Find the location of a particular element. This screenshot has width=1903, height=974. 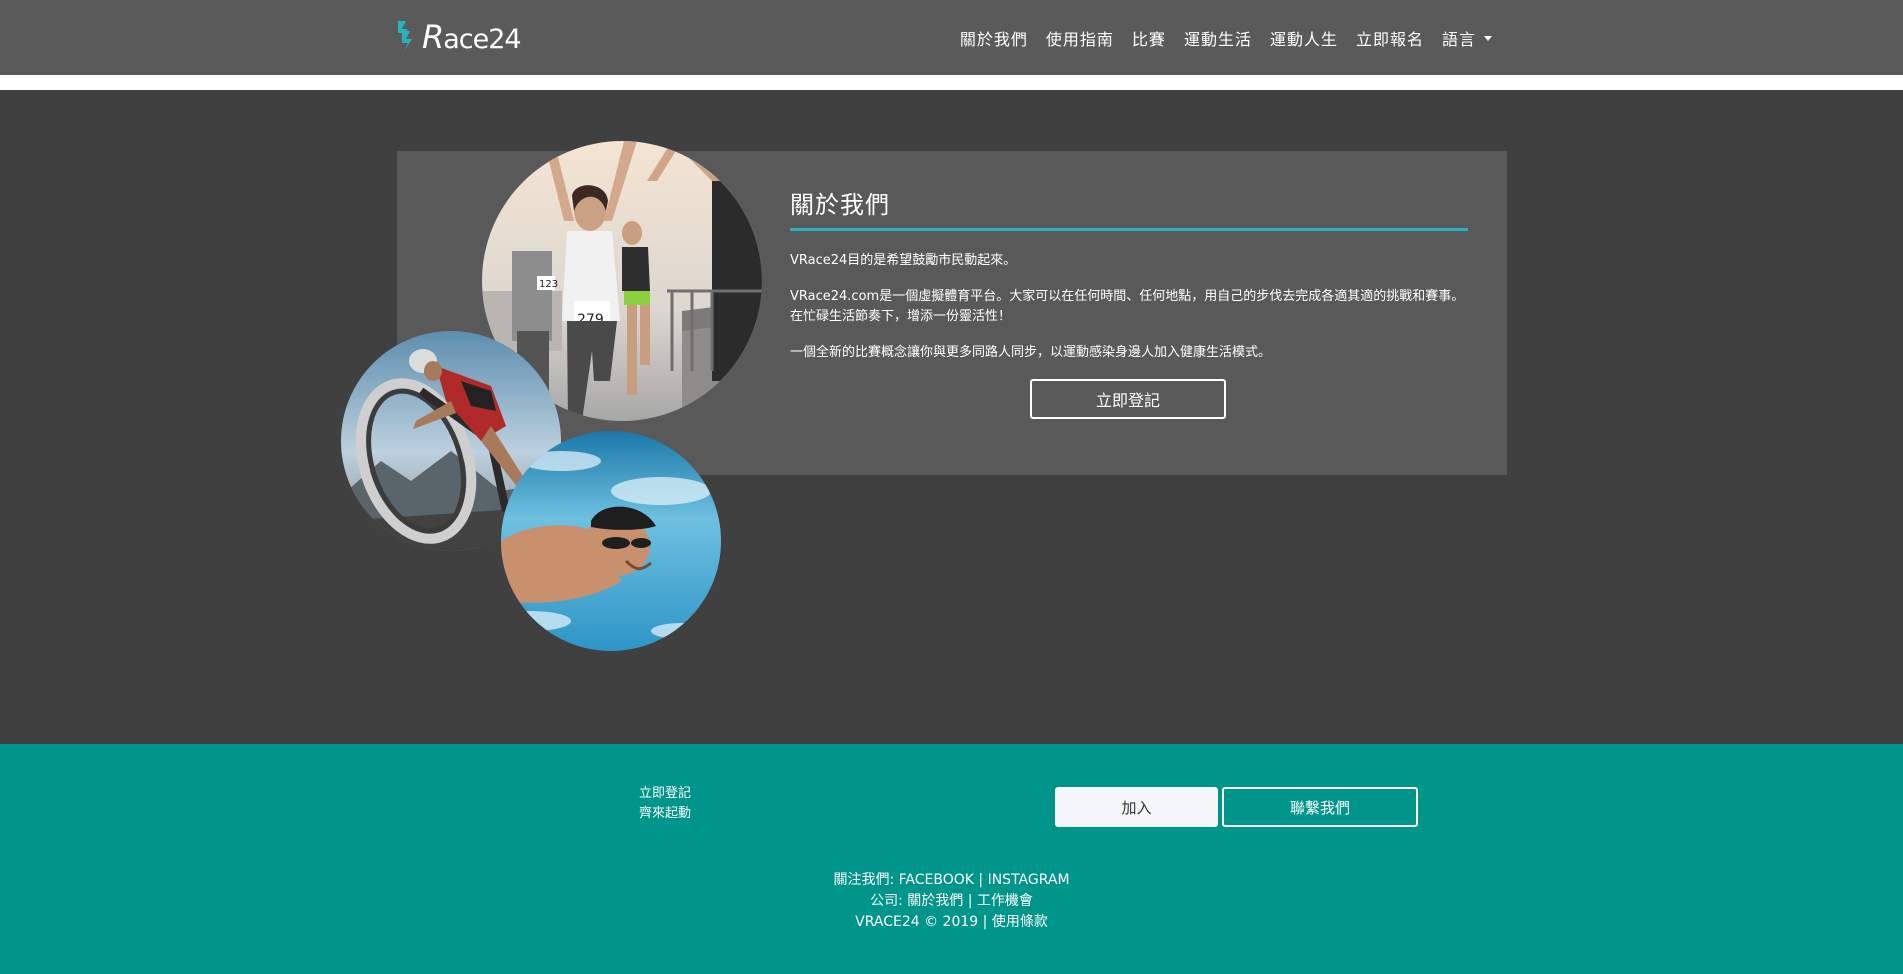

footer-follow-row: 關注我們: FACEBOOK | INSTAGRAM is located at coordinates (951, 880).